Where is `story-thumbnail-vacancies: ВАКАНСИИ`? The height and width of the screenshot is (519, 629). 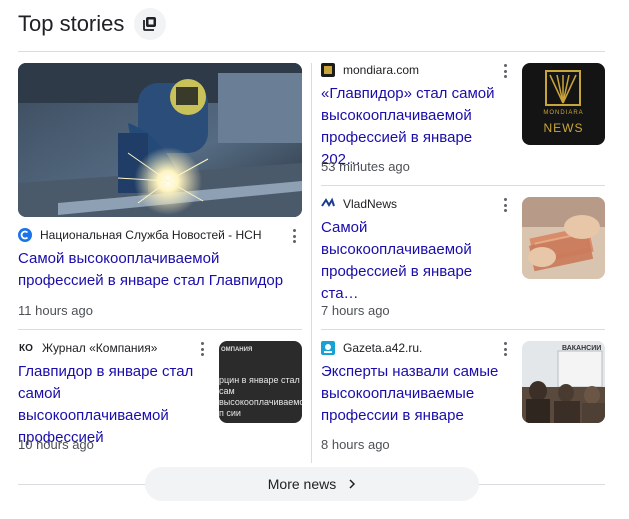
story-thumbnail-vacancies: ВАКАНСИИ is located at coordinates (563, 382).